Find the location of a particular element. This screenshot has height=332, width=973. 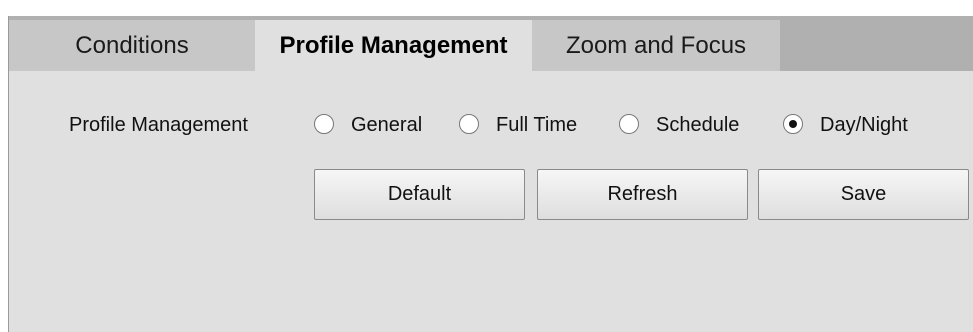

radio-general is located at coordinates (324, 124).